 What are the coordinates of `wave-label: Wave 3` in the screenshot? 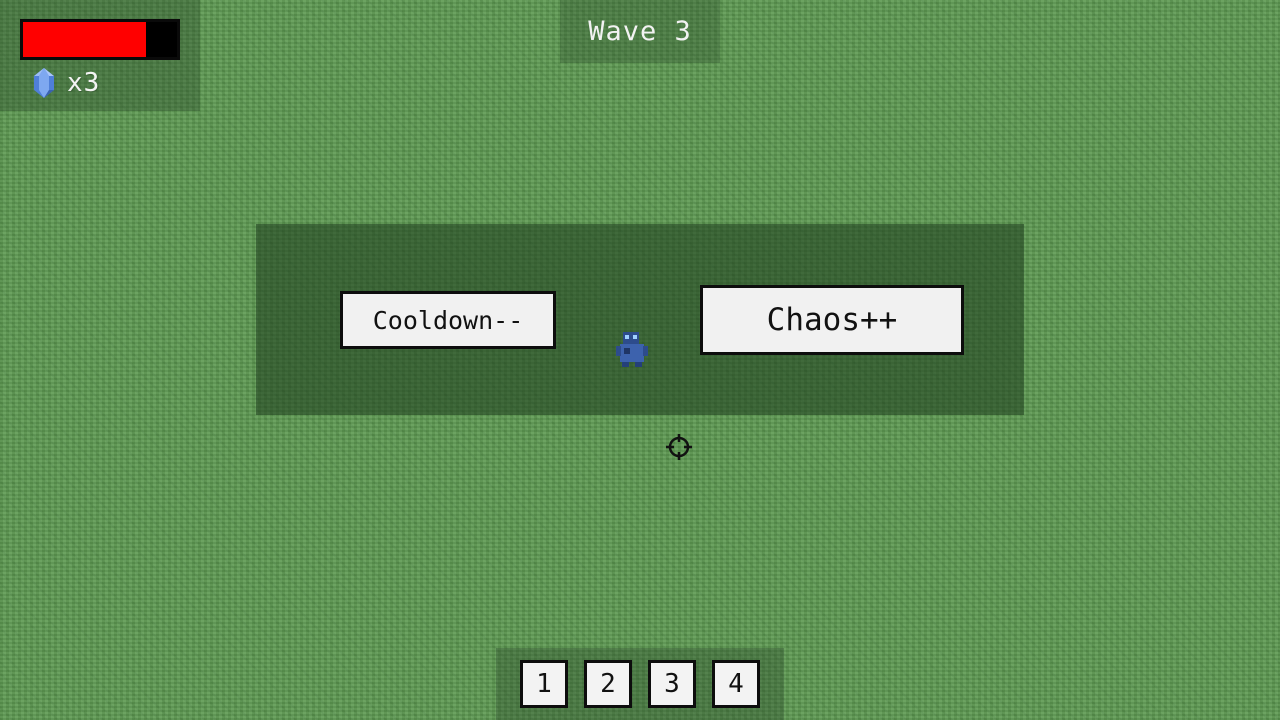 It's located at (640, 31).